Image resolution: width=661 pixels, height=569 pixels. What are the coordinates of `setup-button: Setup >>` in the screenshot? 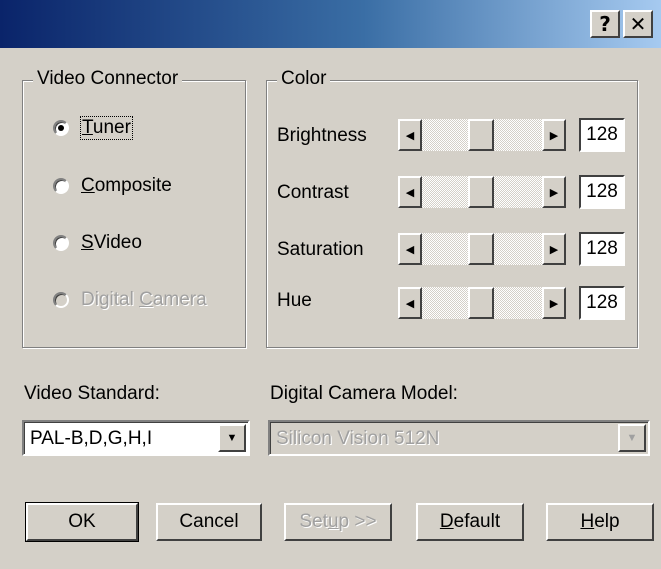 It's located at (338, 522).